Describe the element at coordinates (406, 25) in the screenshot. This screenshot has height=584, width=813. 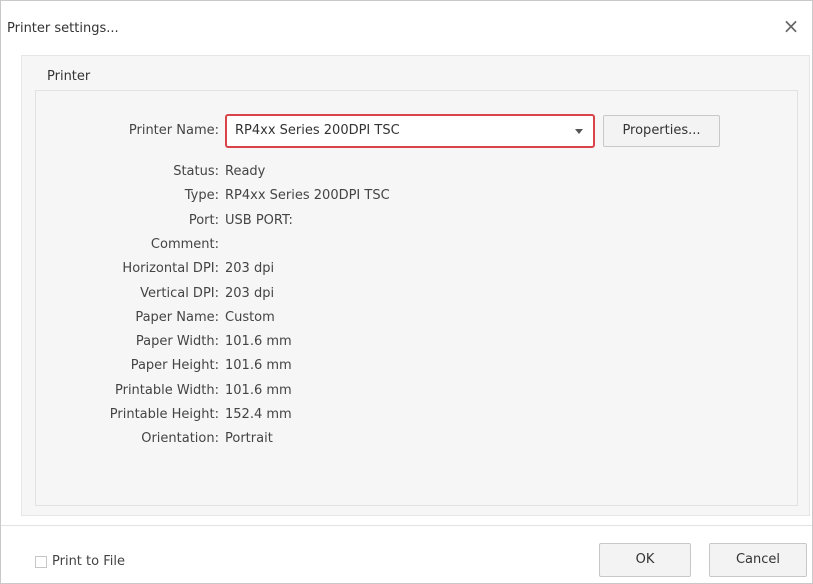
I see `title-bar: Printer settings... ×` at that location.